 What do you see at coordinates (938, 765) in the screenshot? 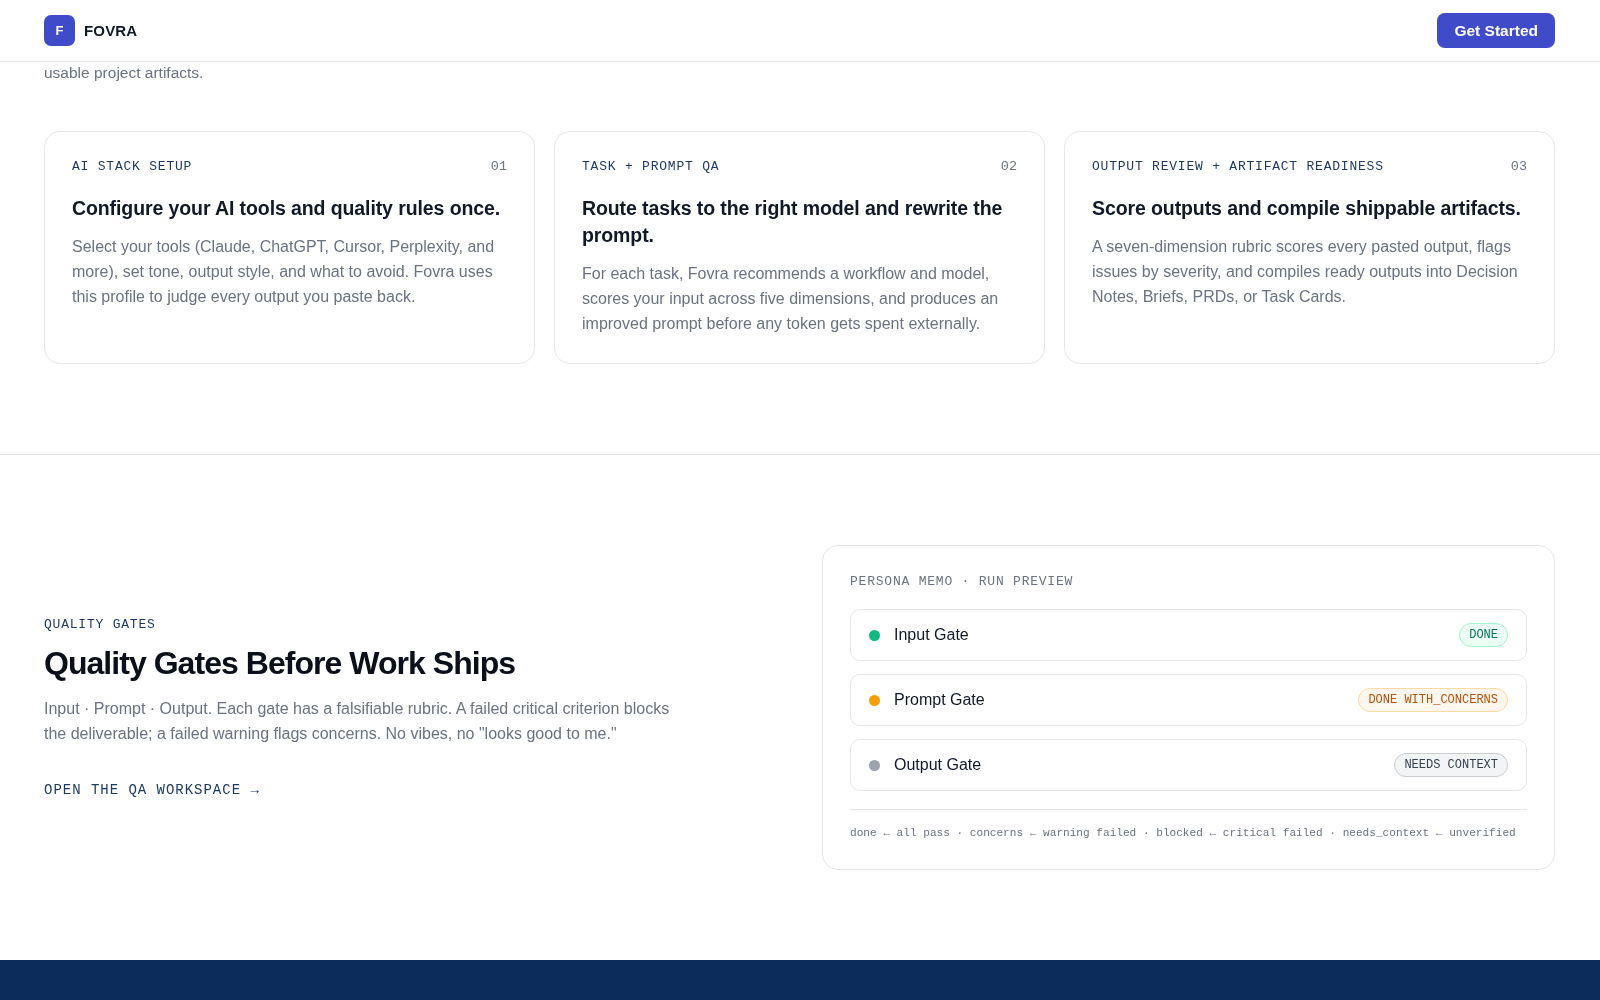
I see `gate-name: Output Gate` at bounding box center [938, 765].